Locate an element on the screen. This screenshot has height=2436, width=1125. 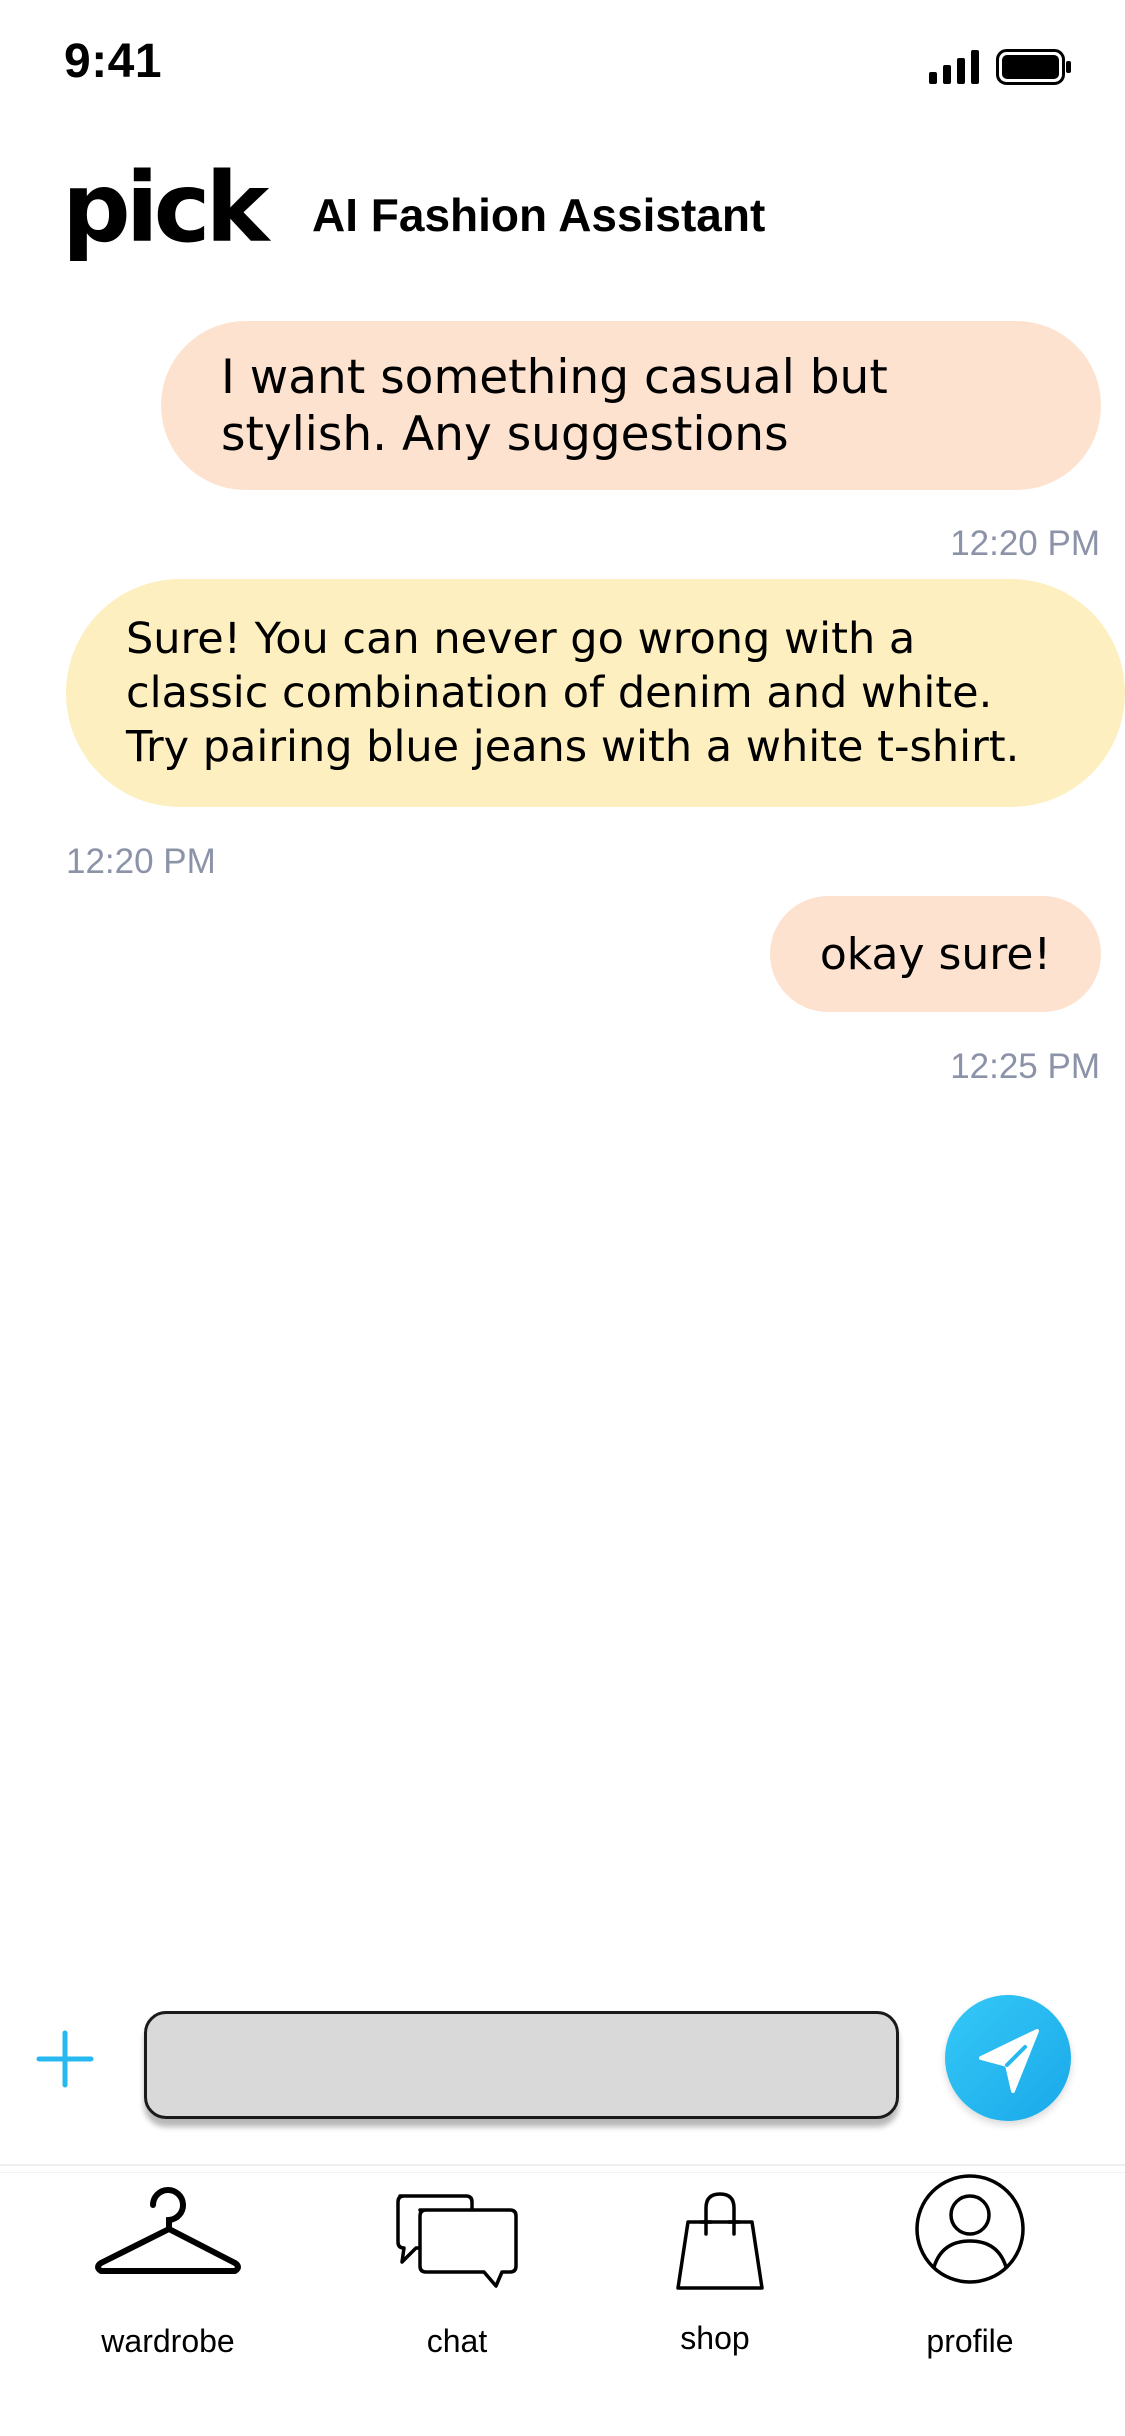
nav-label-shop: shop is located at coordinates (715, 2338).